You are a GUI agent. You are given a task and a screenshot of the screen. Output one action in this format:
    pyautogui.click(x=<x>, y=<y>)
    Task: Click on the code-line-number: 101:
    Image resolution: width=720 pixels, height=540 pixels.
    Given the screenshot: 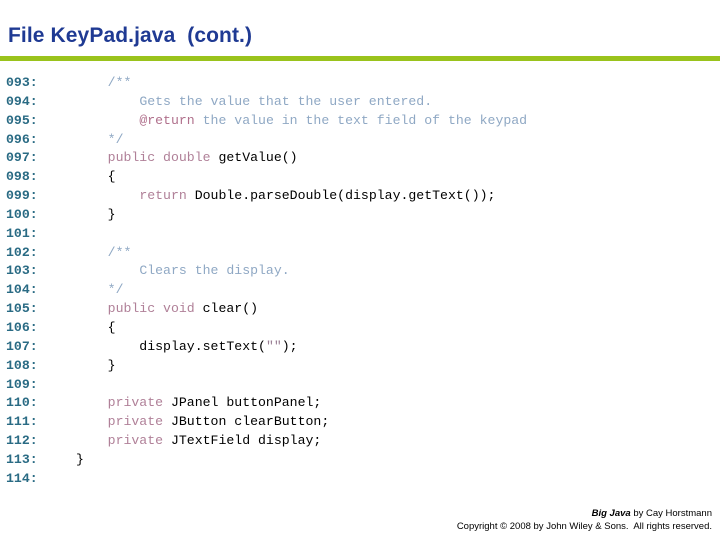 What is the action you would take?
    pyautogui.click(x=22, y=233)
    